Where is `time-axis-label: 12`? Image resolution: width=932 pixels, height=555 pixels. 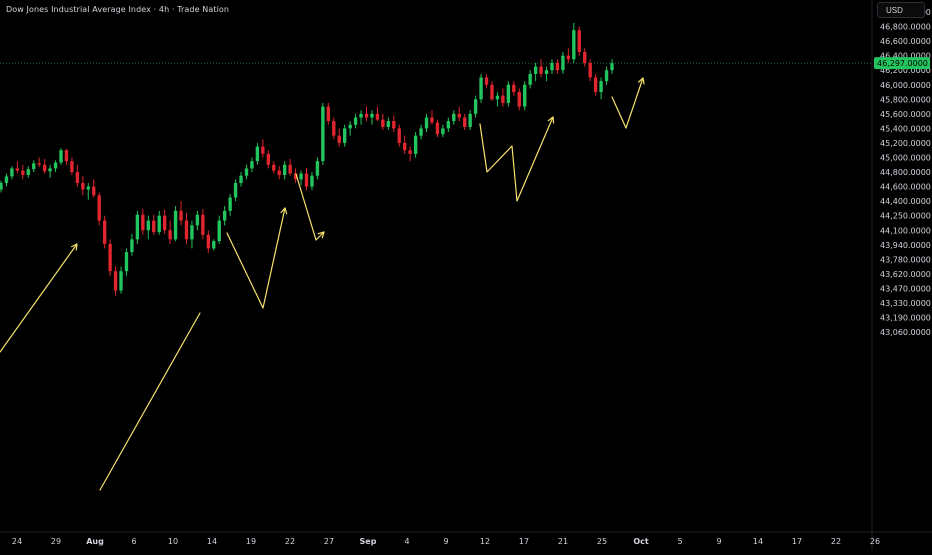 time-axis-label: 12 is located at coordinates (485, 541).